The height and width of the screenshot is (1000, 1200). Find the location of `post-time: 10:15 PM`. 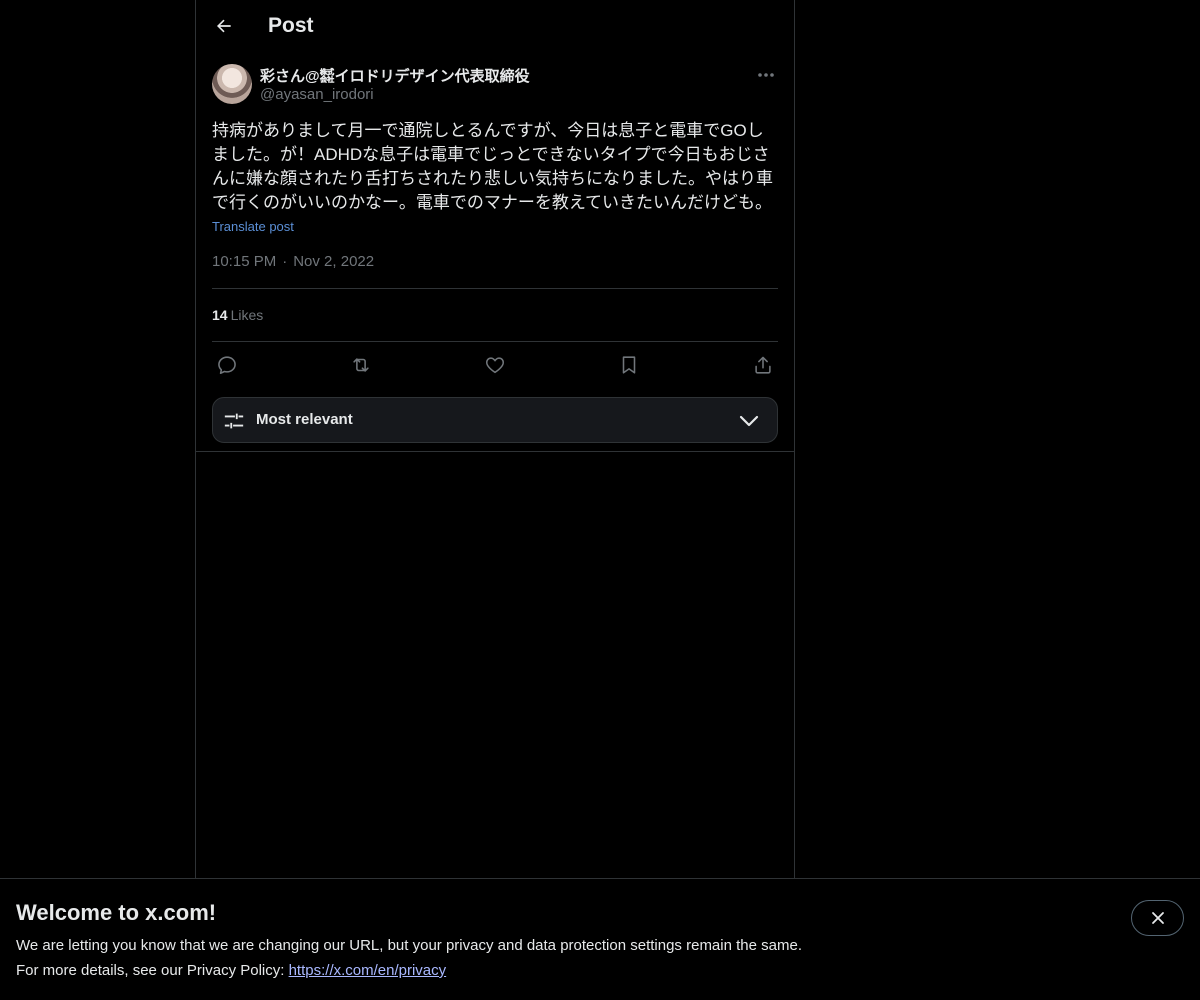

post-time: 10:15 PM is located at coordinates (244, 261).